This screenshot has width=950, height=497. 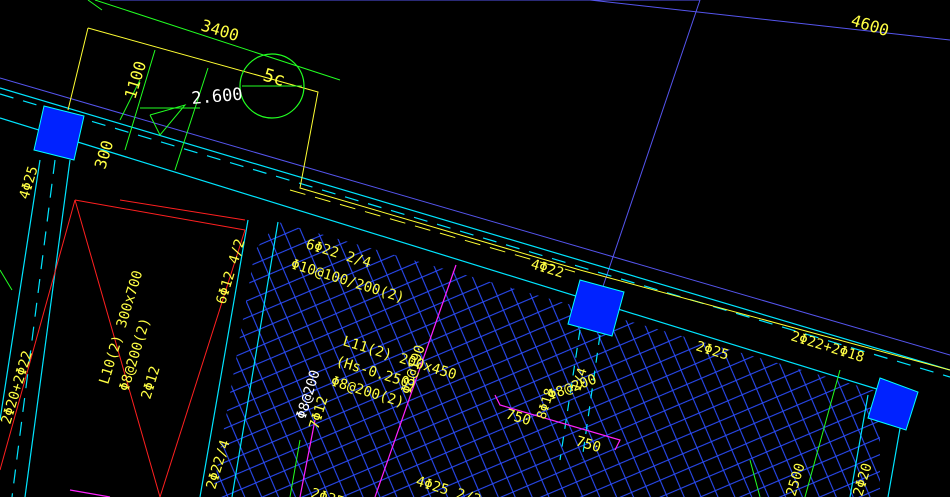 What do you see at coordinates (151, 382) in the screenshot?
I see `l10-bottom: 2Φ12` at bounding box center [151, 382].